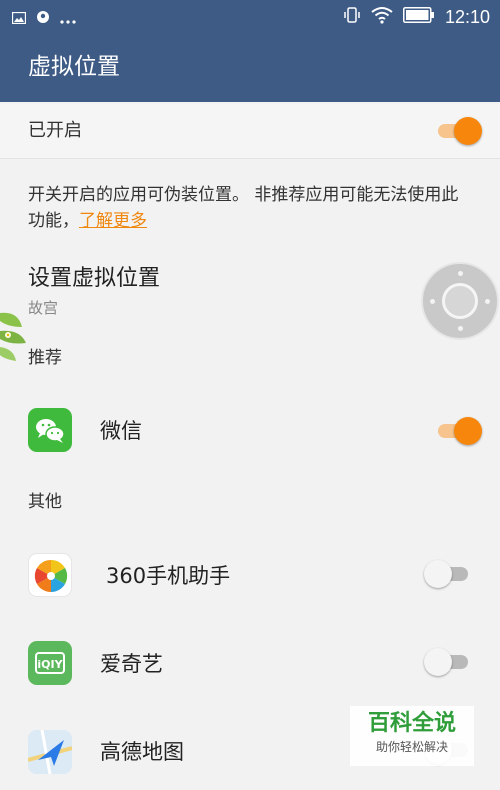 This screenshot has height=790, width=500. What do you see at coordinates (250, 131) in the screenshot?
I see `master-switch-row: 已开启` at bounding box center [250, 131].